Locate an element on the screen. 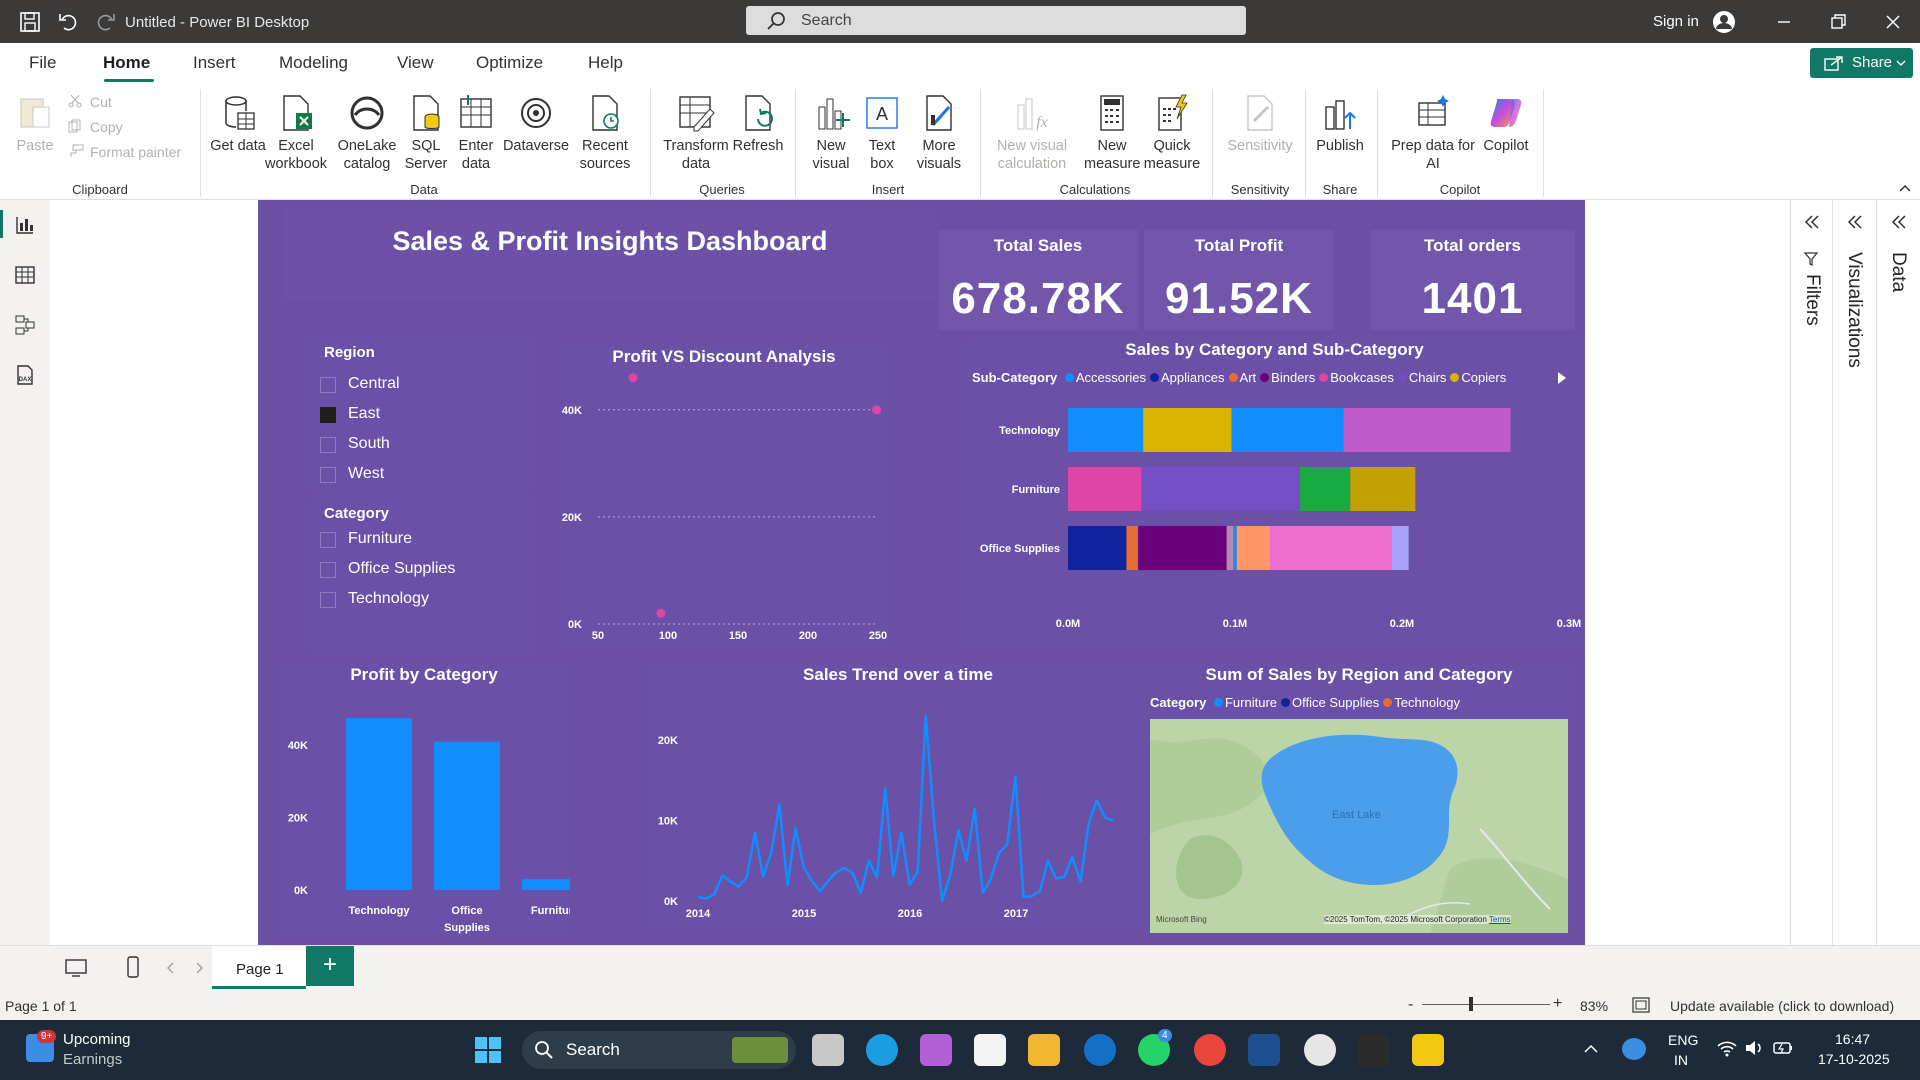 This screenshot has height=1080, width=1920. quick-measure-button: Quick measure is located at coordinates (1172, 133).